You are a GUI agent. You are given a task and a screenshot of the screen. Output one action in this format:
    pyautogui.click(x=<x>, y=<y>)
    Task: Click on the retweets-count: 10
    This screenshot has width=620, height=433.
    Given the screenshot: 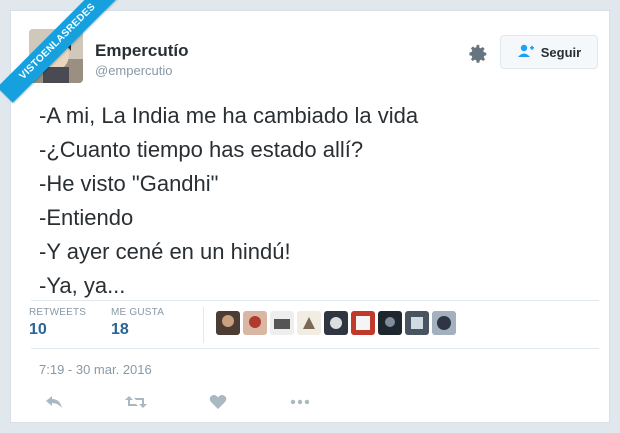 What is the action you would take?
    pyautogui.click(x=38, y=329)
    